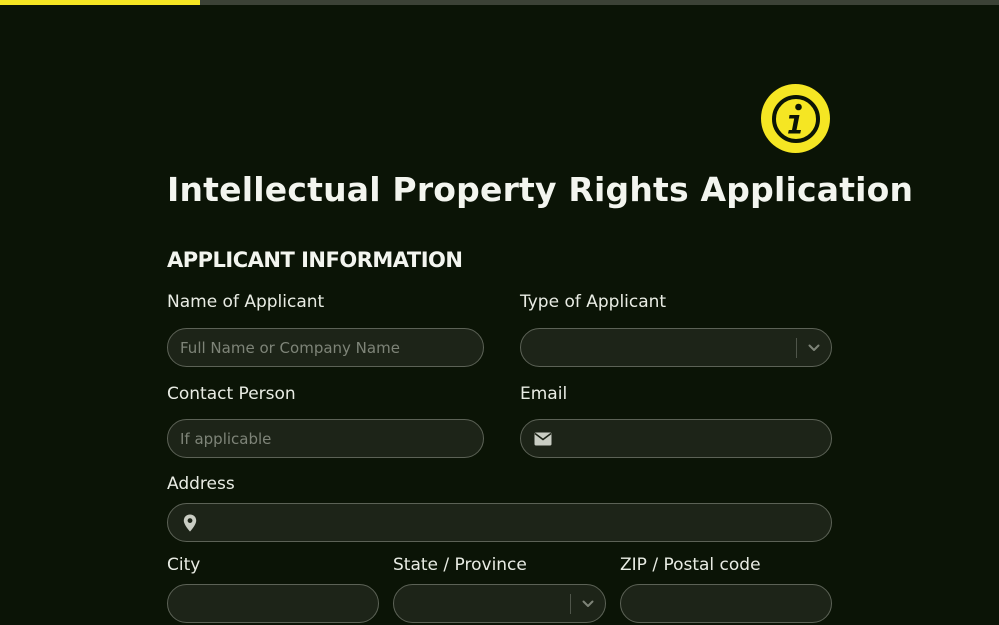 Image resolution: width=999 pixels, height=625 pixels. Describe the element at coordinates (231, 394) in the screenshot. I see `contact-person-label: Contact Person` at that location.